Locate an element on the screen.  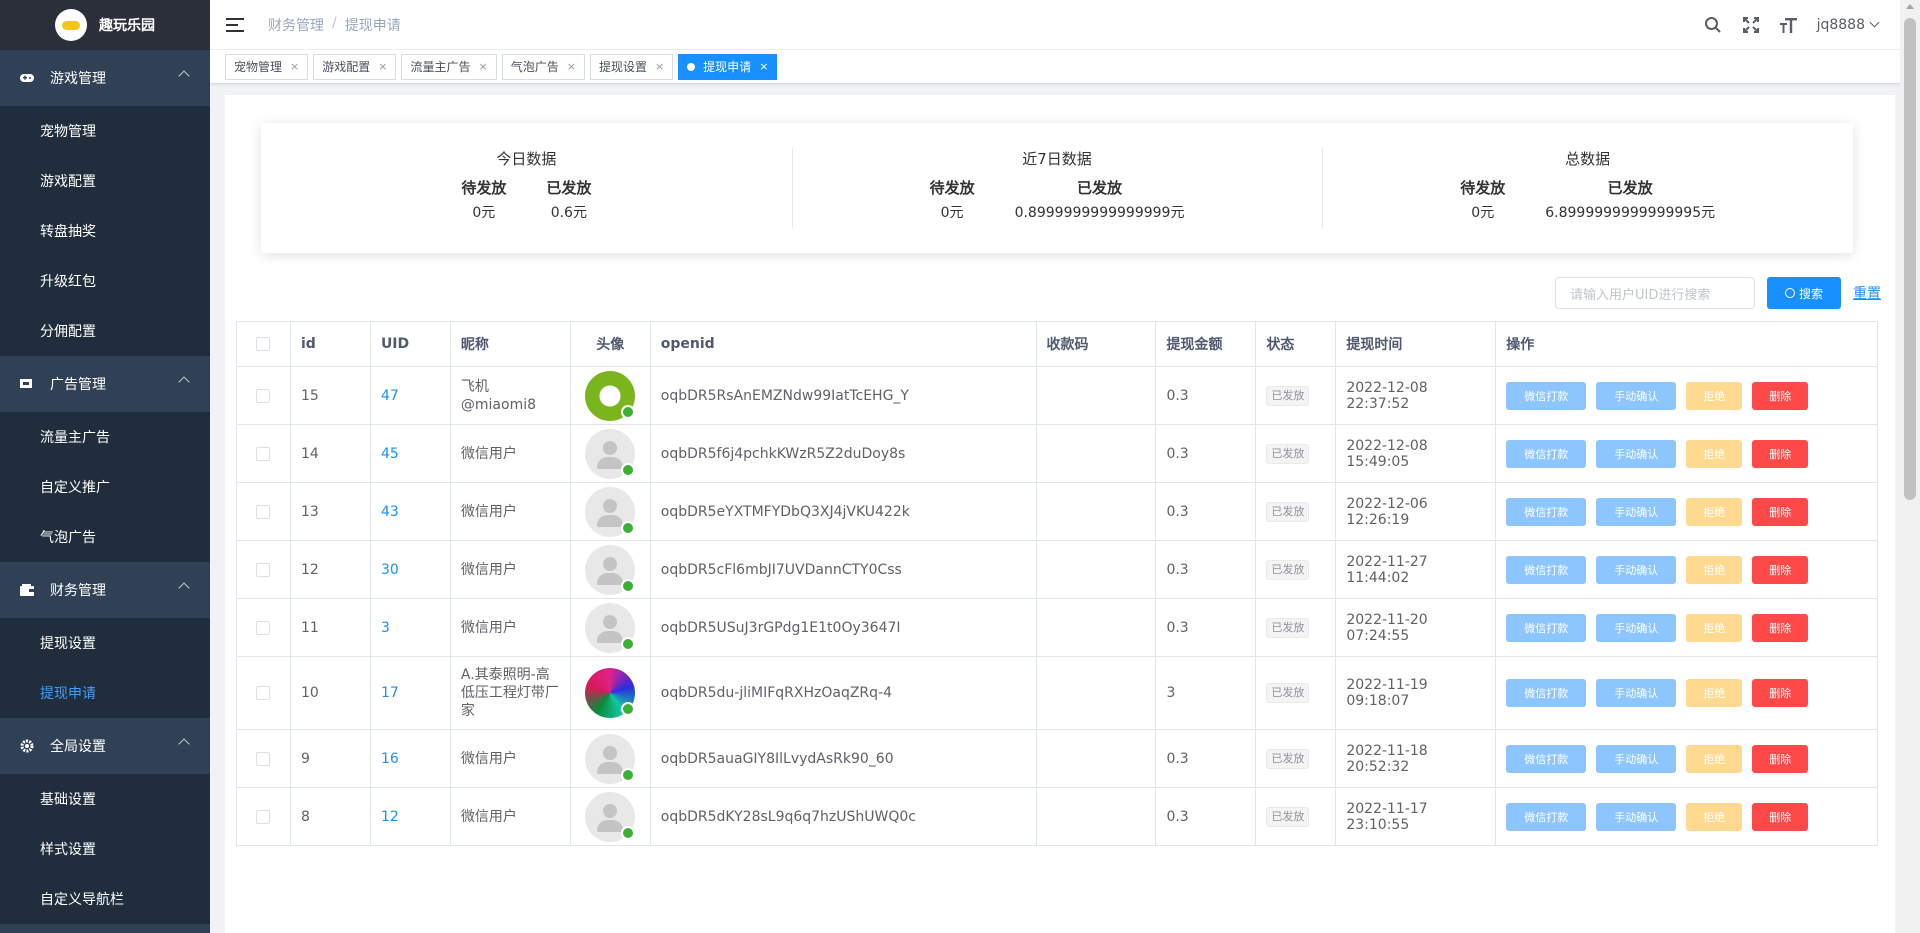
uid-link: 12 is located at coordinates (390, 817).